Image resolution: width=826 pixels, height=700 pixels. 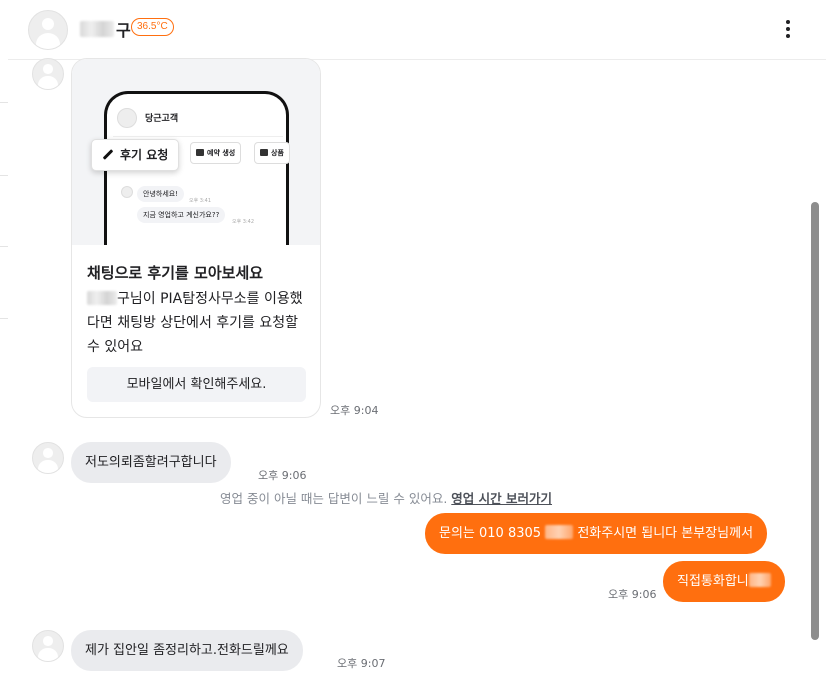 I want to click on calendar-icon, so click(x=200, y=152).